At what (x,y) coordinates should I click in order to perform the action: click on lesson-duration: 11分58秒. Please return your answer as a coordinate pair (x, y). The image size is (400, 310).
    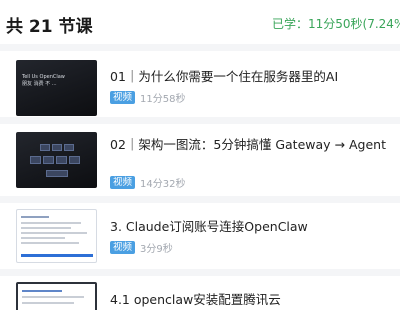
    Looking at the image, I should click on (163, 99).